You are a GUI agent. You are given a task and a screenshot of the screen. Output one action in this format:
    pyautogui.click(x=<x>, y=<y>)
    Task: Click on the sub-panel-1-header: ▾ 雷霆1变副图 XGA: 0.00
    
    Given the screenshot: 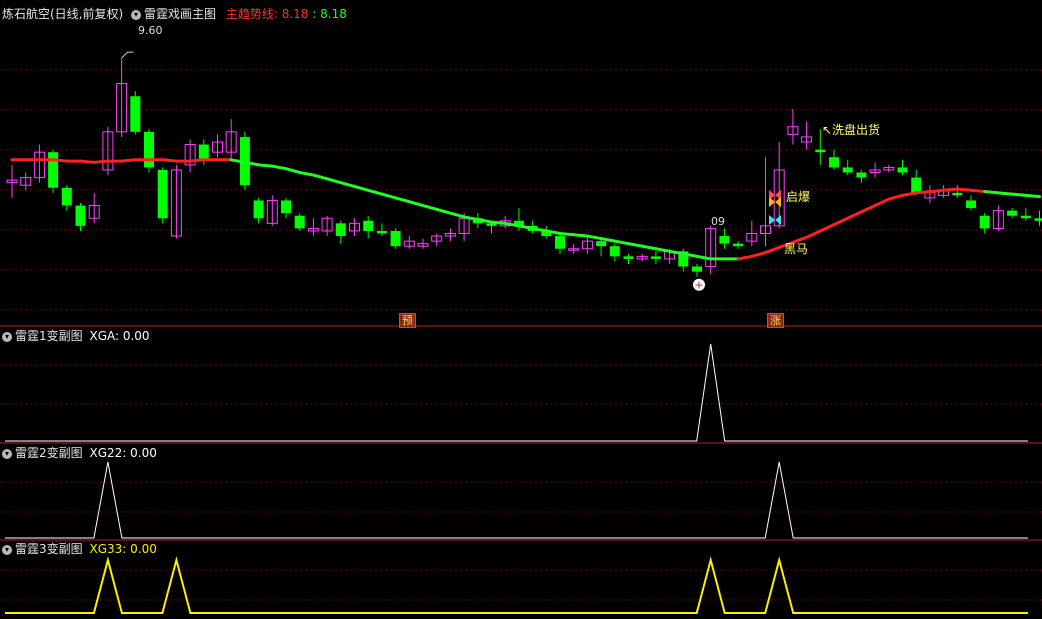 What is the action you would take?
    pyautogui.click(x=76, y=336)
    